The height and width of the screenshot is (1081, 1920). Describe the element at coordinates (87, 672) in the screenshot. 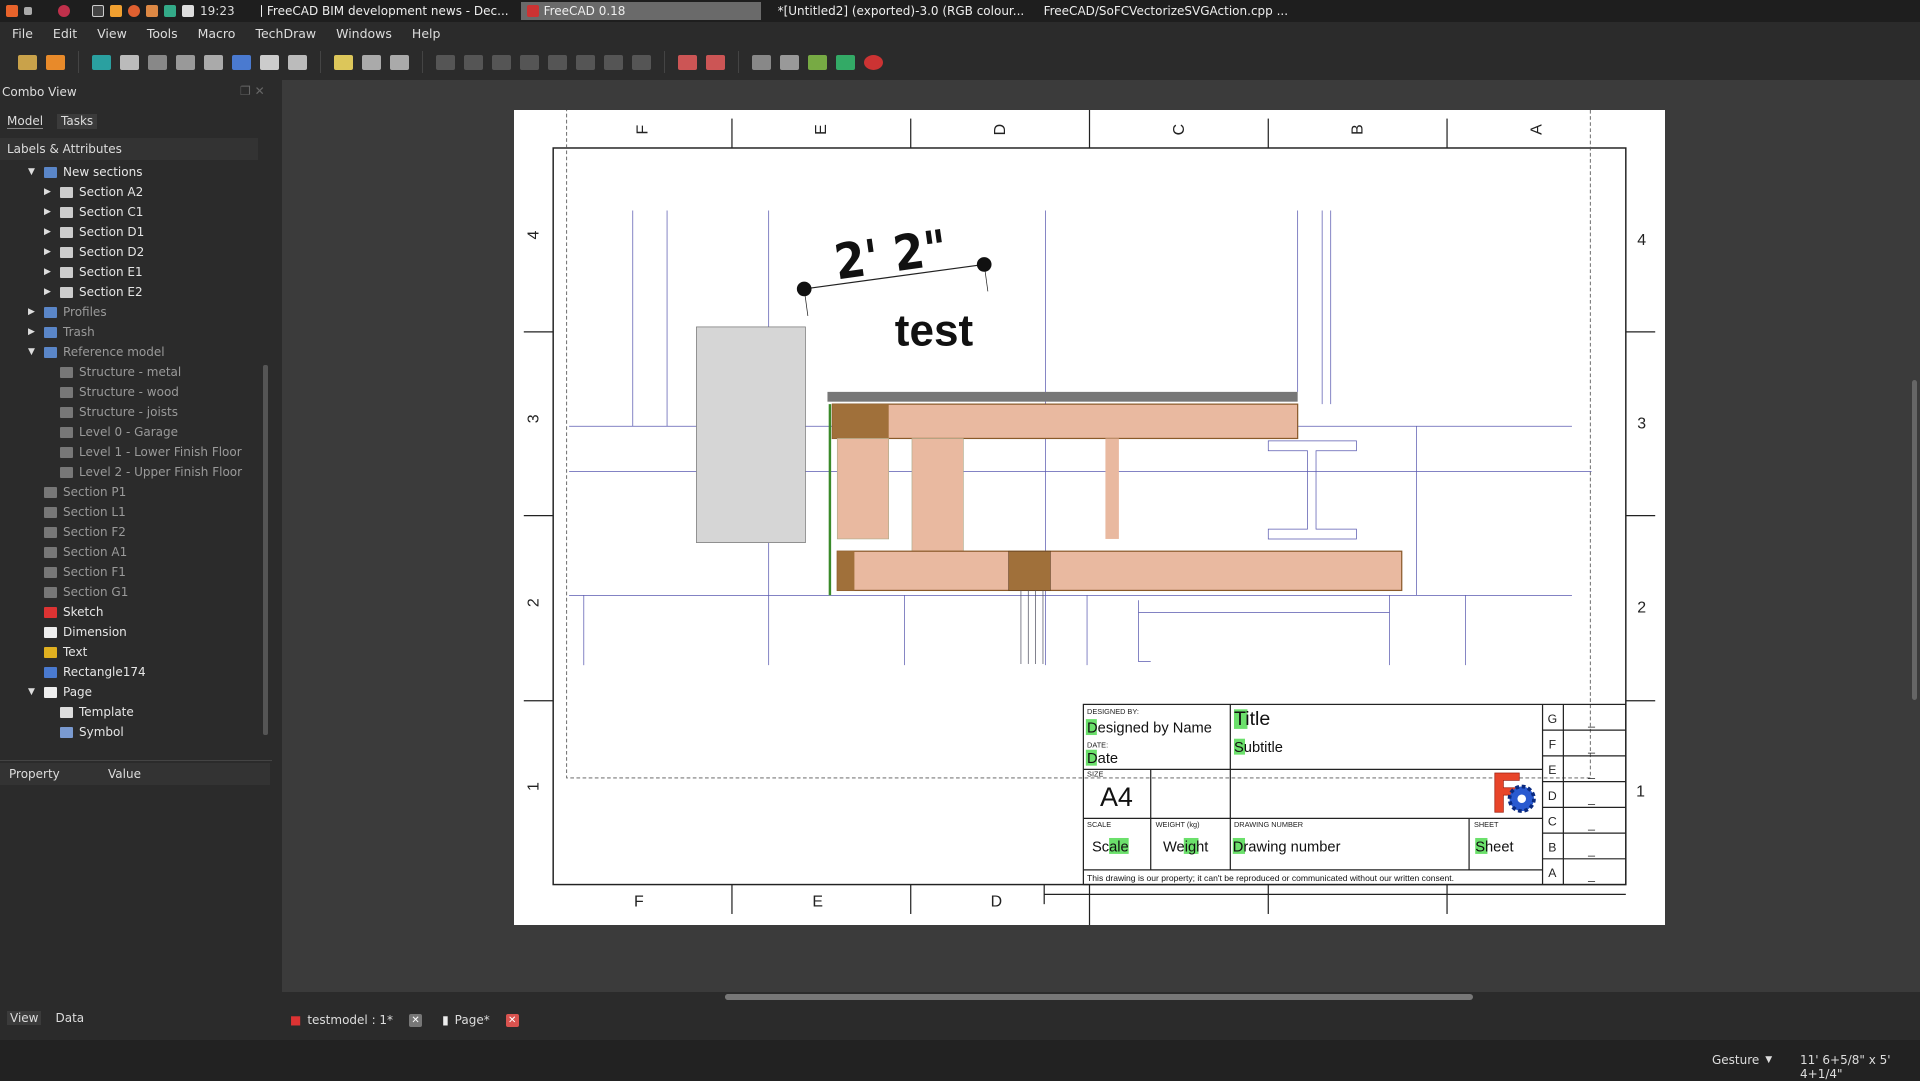

I see `tree-item: Rectangle174` at that location.